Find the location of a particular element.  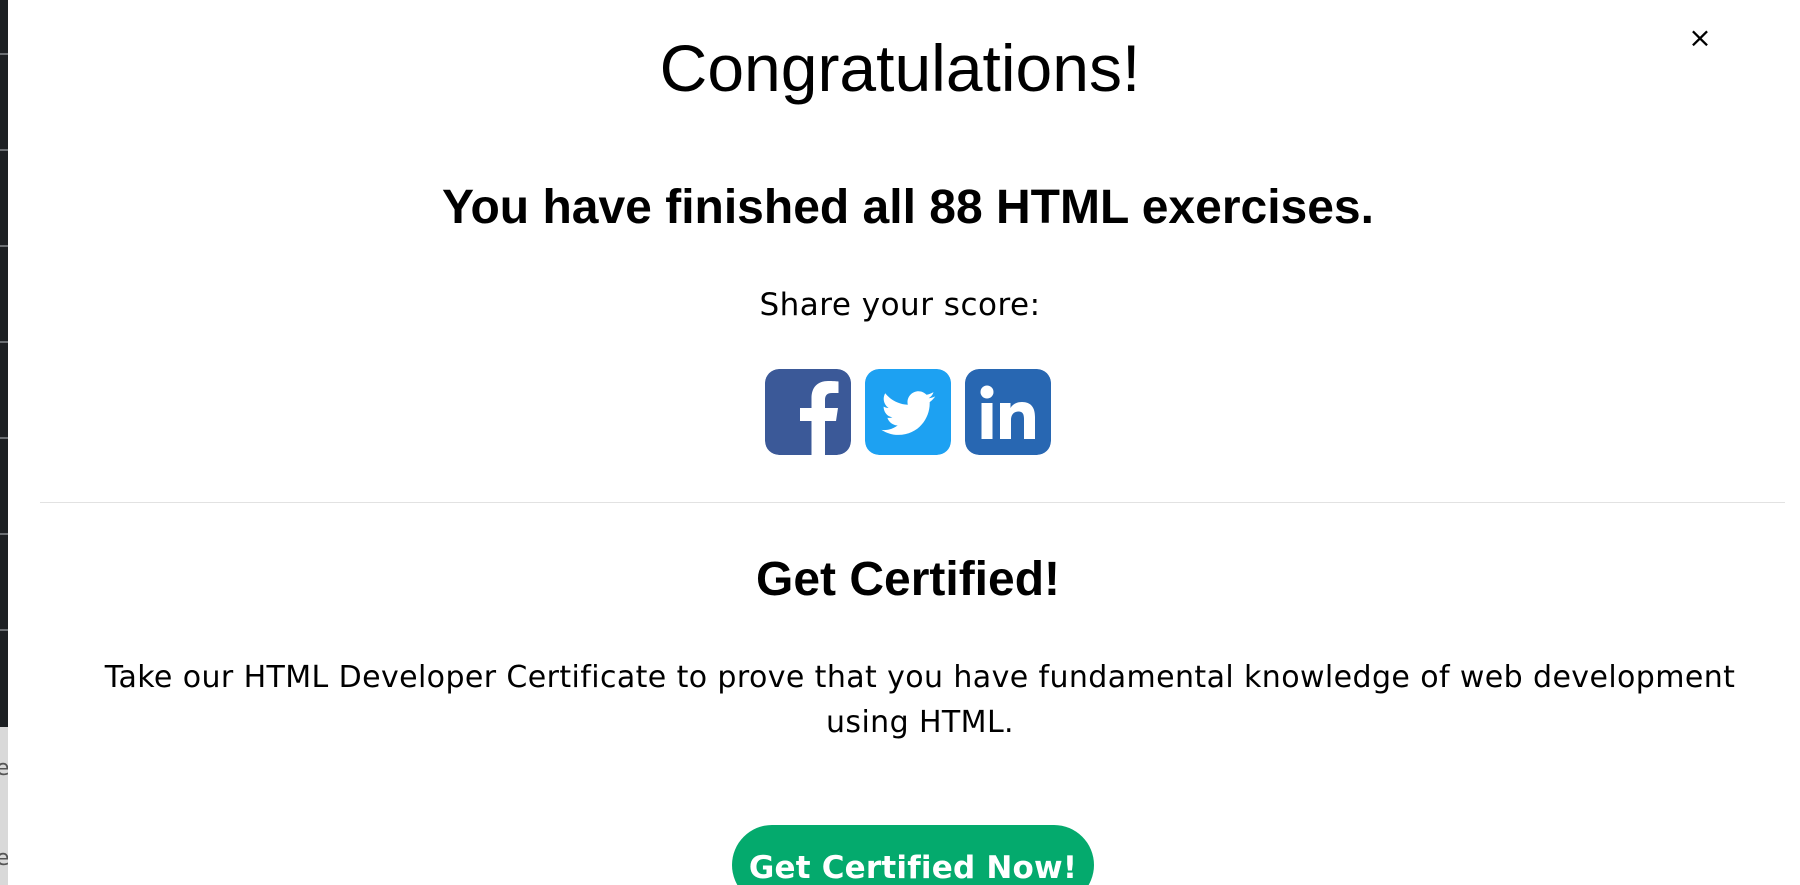

background-dark-region is located at coordinates (4, 363).